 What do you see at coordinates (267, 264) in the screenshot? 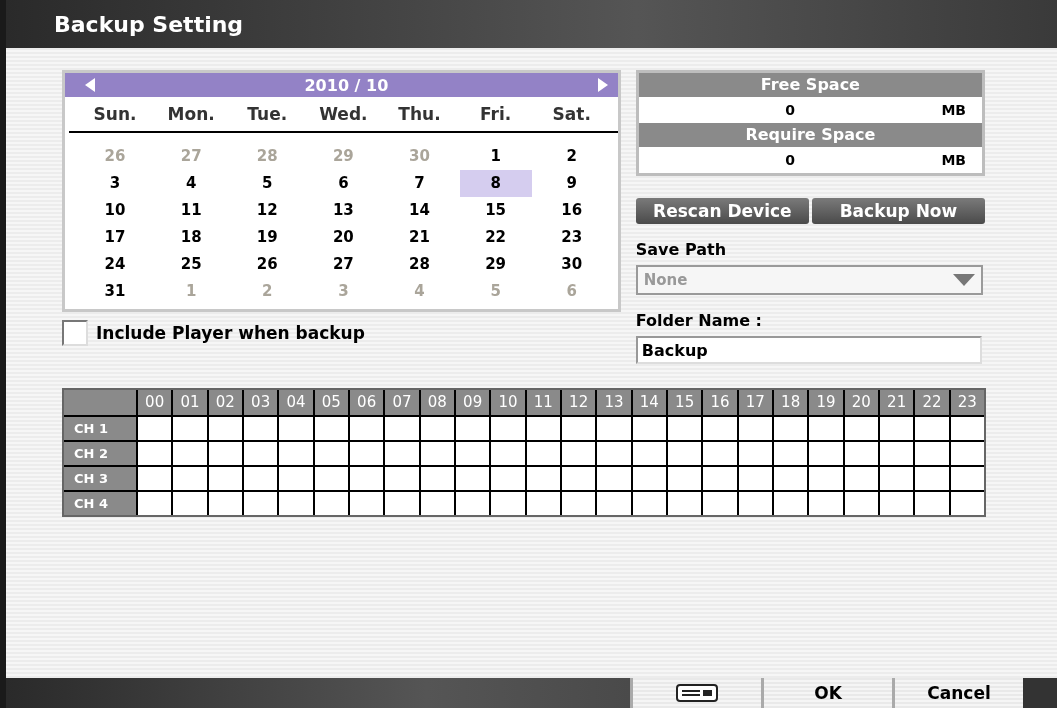
I see `calendar-day: 26` at bounding box center [267, 264].